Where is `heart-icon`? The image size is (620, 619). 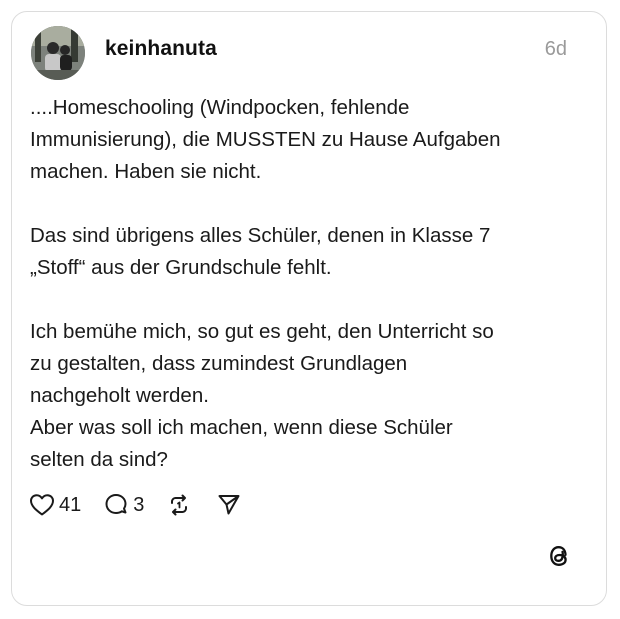 heart-icon is located at coordinates (42, 505).